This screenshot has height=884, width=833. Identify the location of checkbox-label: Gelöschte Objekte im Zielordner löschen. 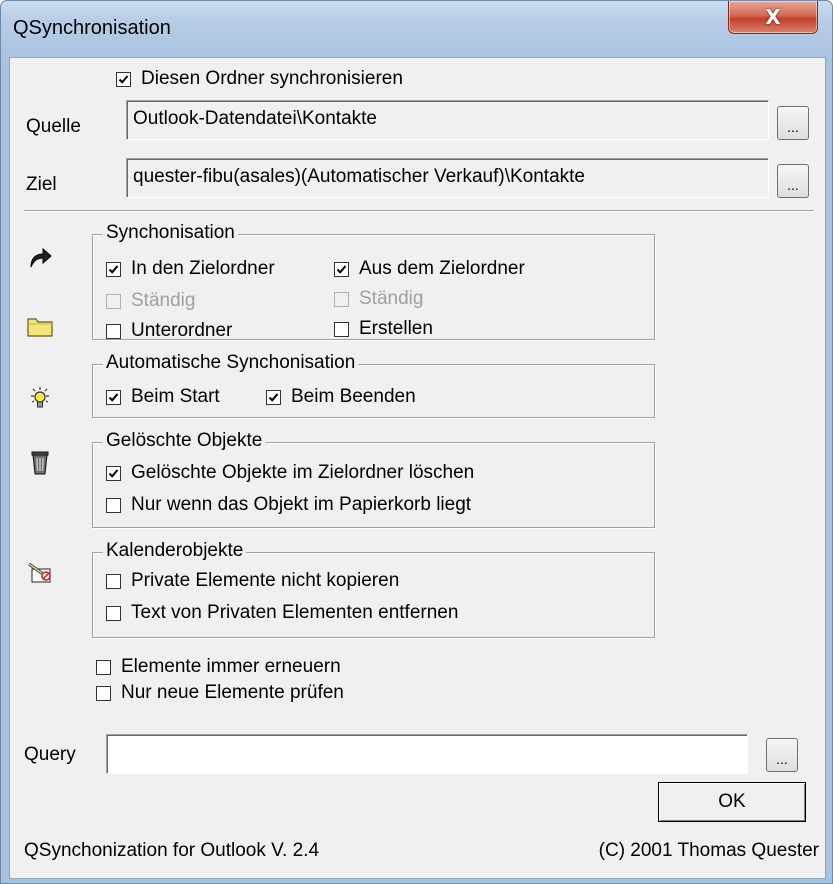
(303, 472).